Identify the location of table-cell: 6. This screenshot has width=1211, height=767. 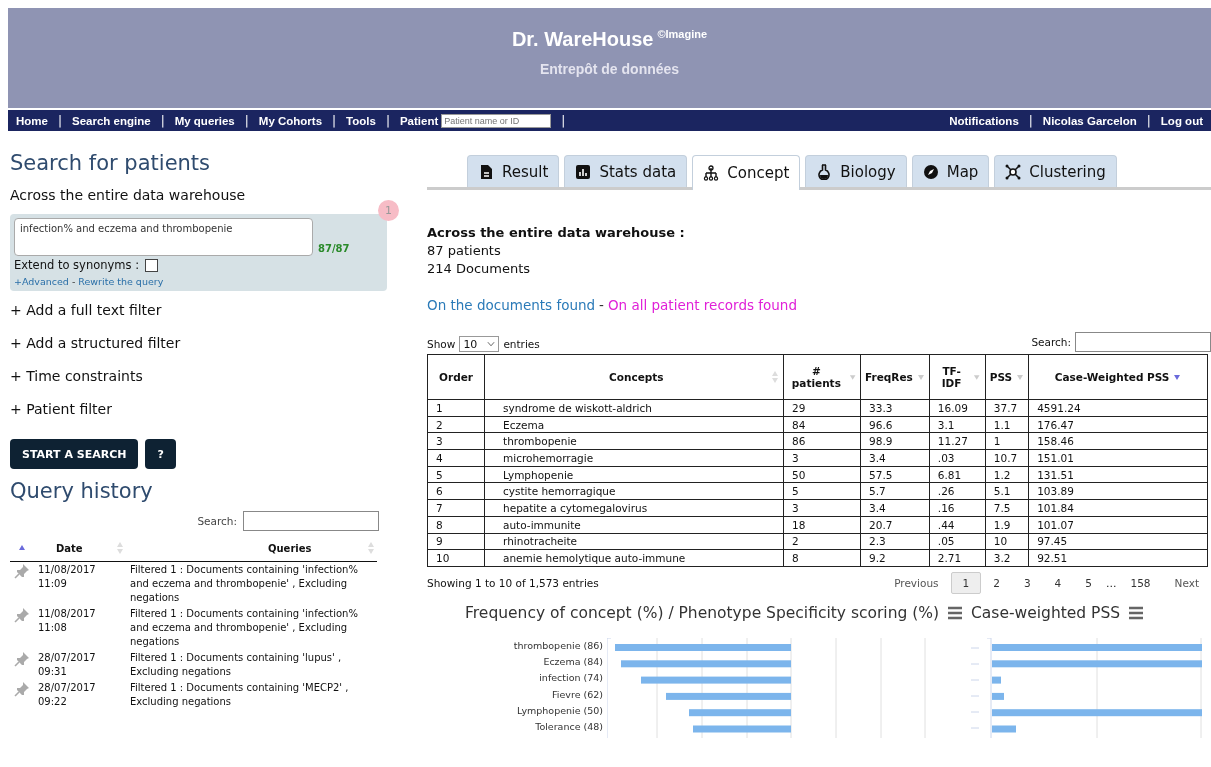
(456, 491).